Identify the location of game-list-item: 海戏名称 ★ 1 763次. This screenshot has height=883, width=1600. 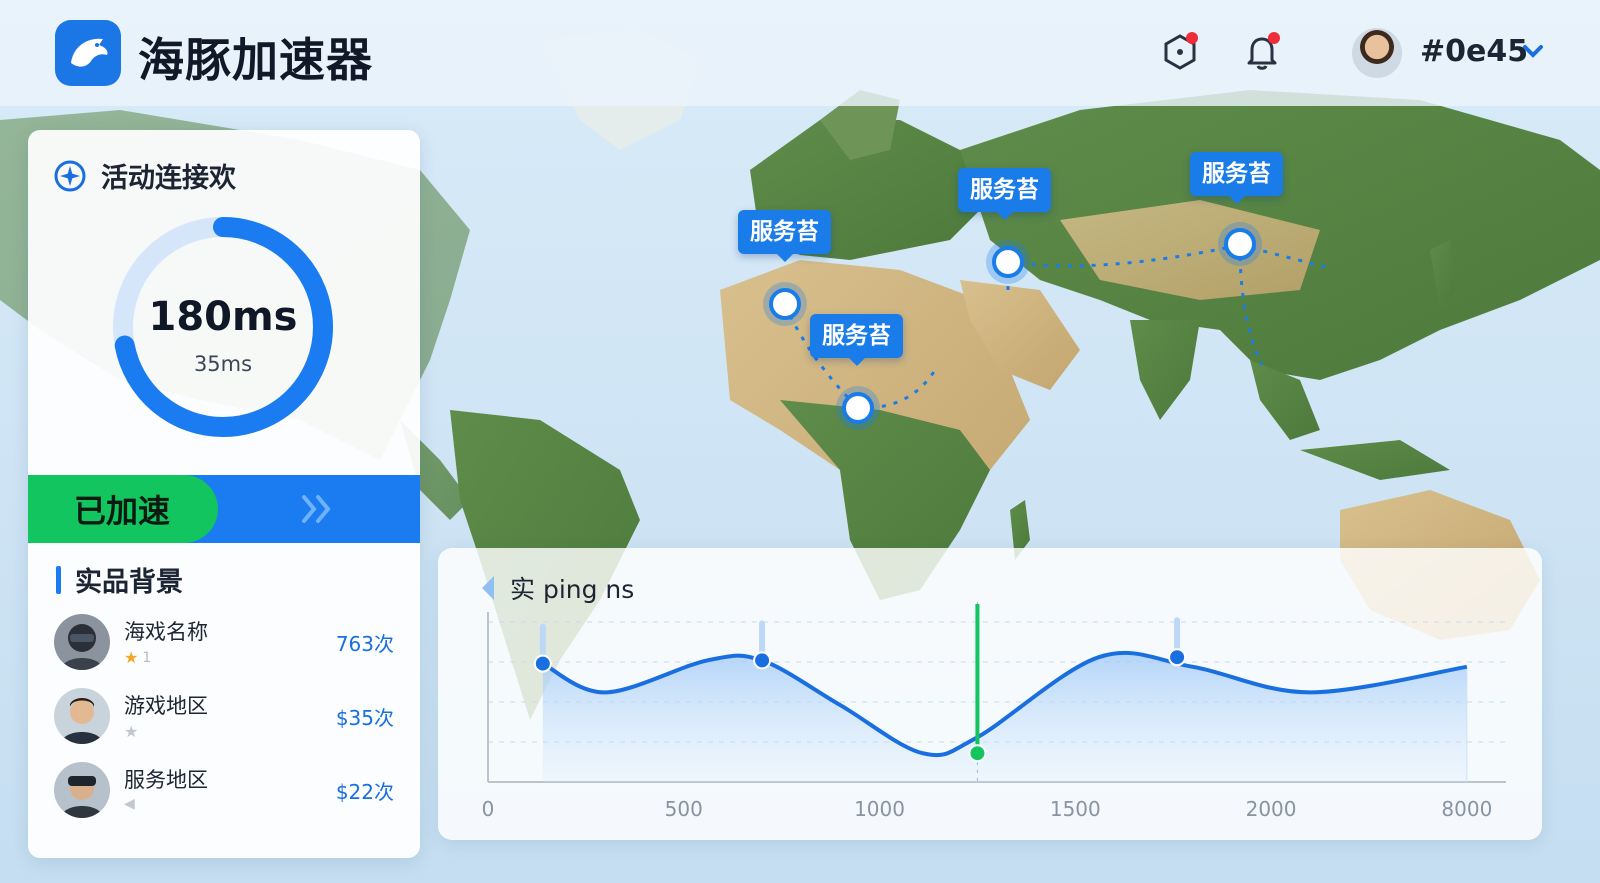
(224, 643).